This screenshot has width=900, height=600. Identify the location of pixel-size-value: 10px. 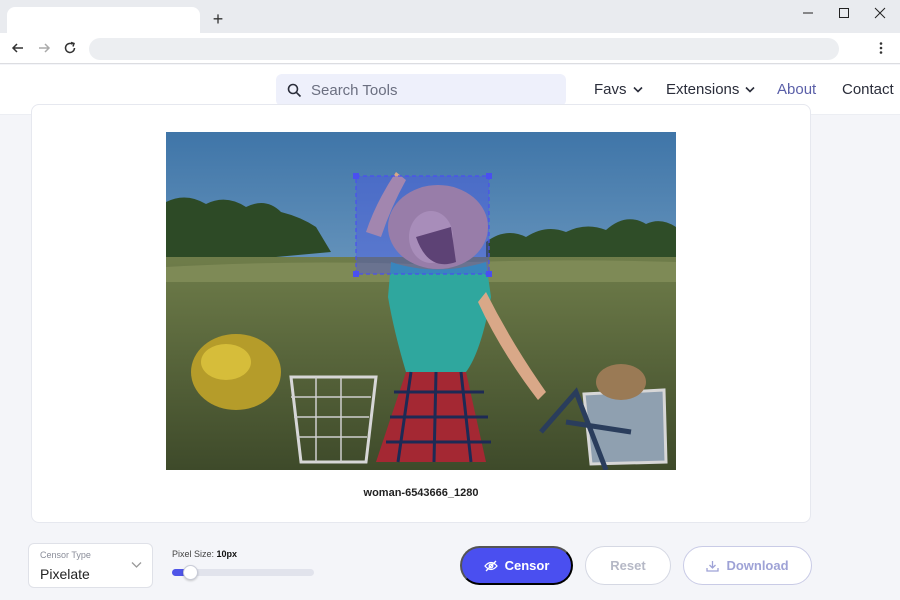
(227, 554).